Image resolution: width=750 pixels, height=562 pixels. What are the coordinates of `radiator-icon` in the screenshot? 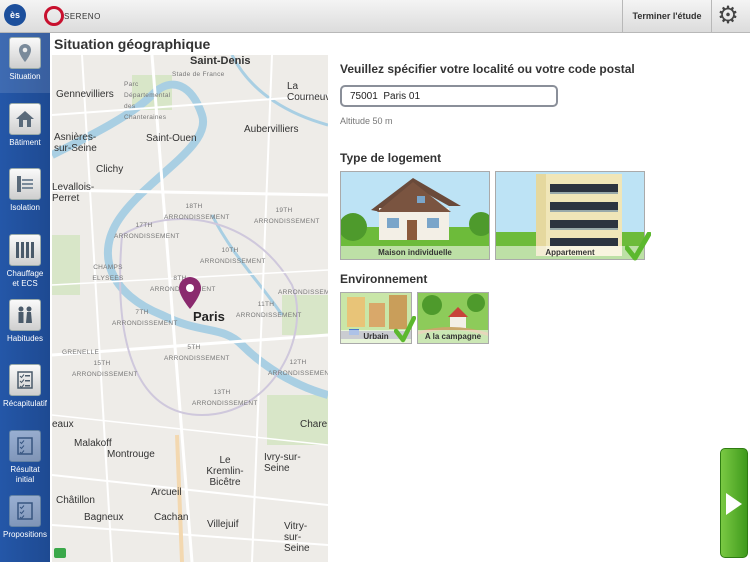 It's located at (25, 250).